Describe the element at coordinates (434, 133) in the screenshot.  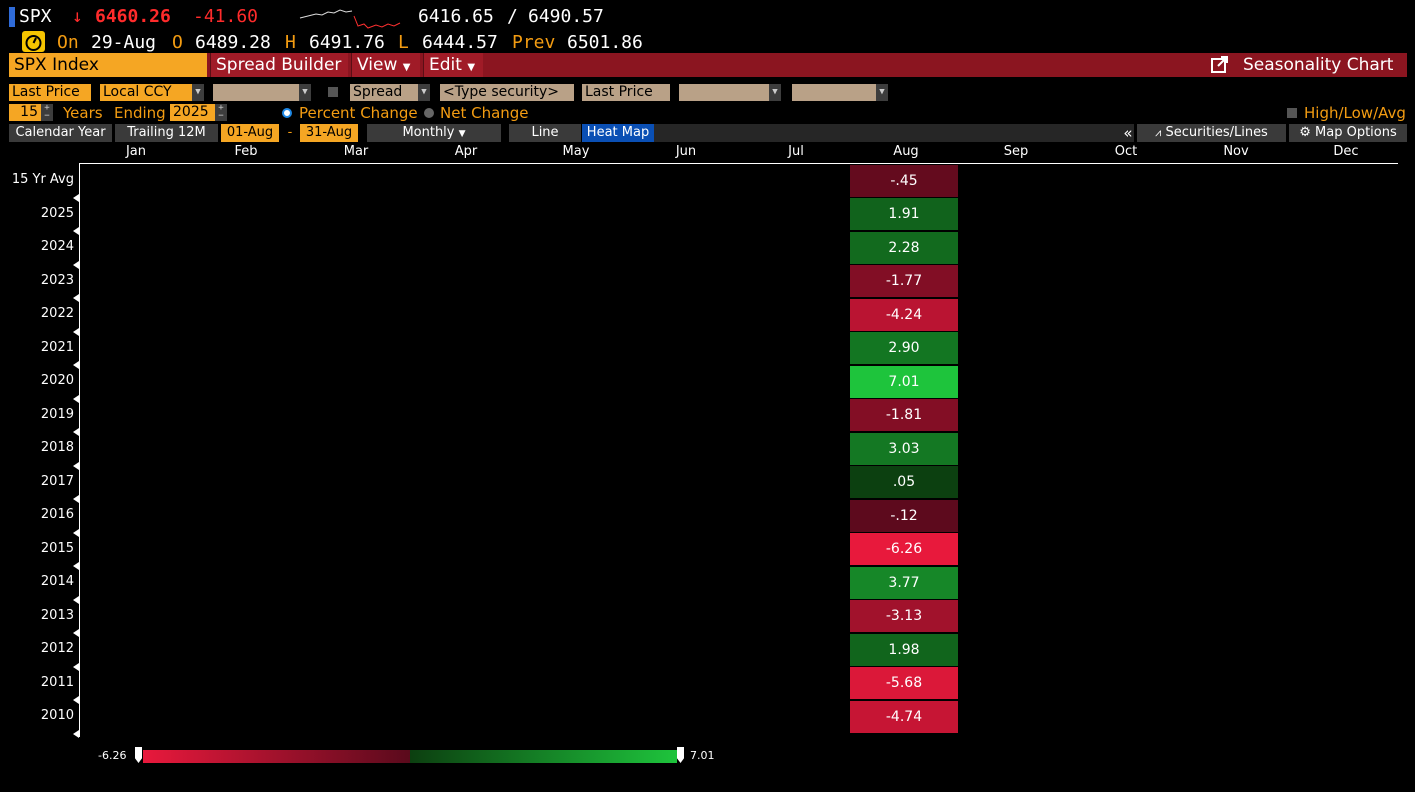
I see `period-select: Monthly ▼` at that location.